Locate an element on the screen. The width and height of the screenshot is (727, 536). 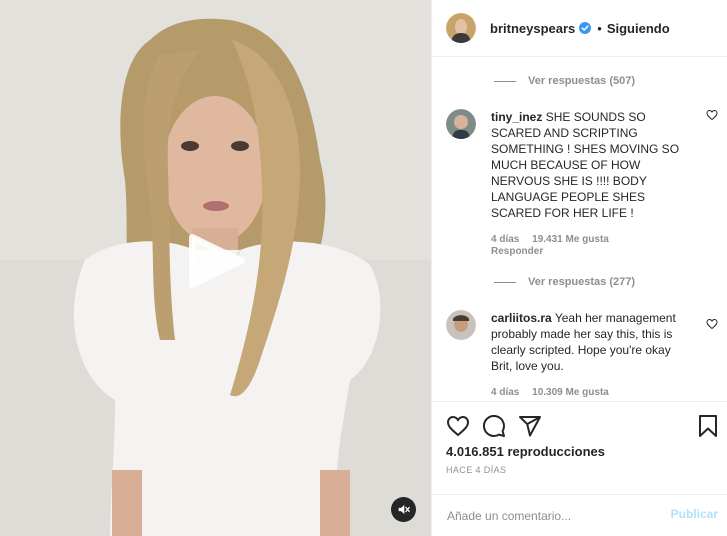
comment-bubble-icon is located at coordinates (493, 425).